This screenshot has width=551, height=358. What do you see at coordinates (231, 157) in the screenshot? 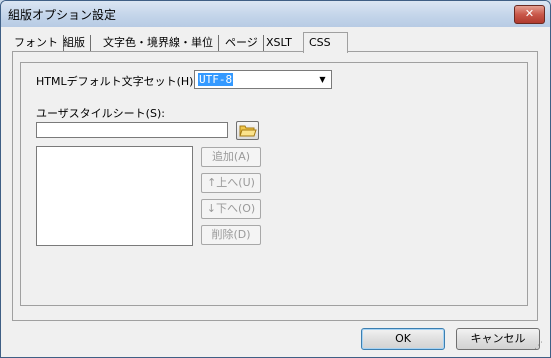
I see `add-button: 追加(A)` at bounding box center [231, 157].